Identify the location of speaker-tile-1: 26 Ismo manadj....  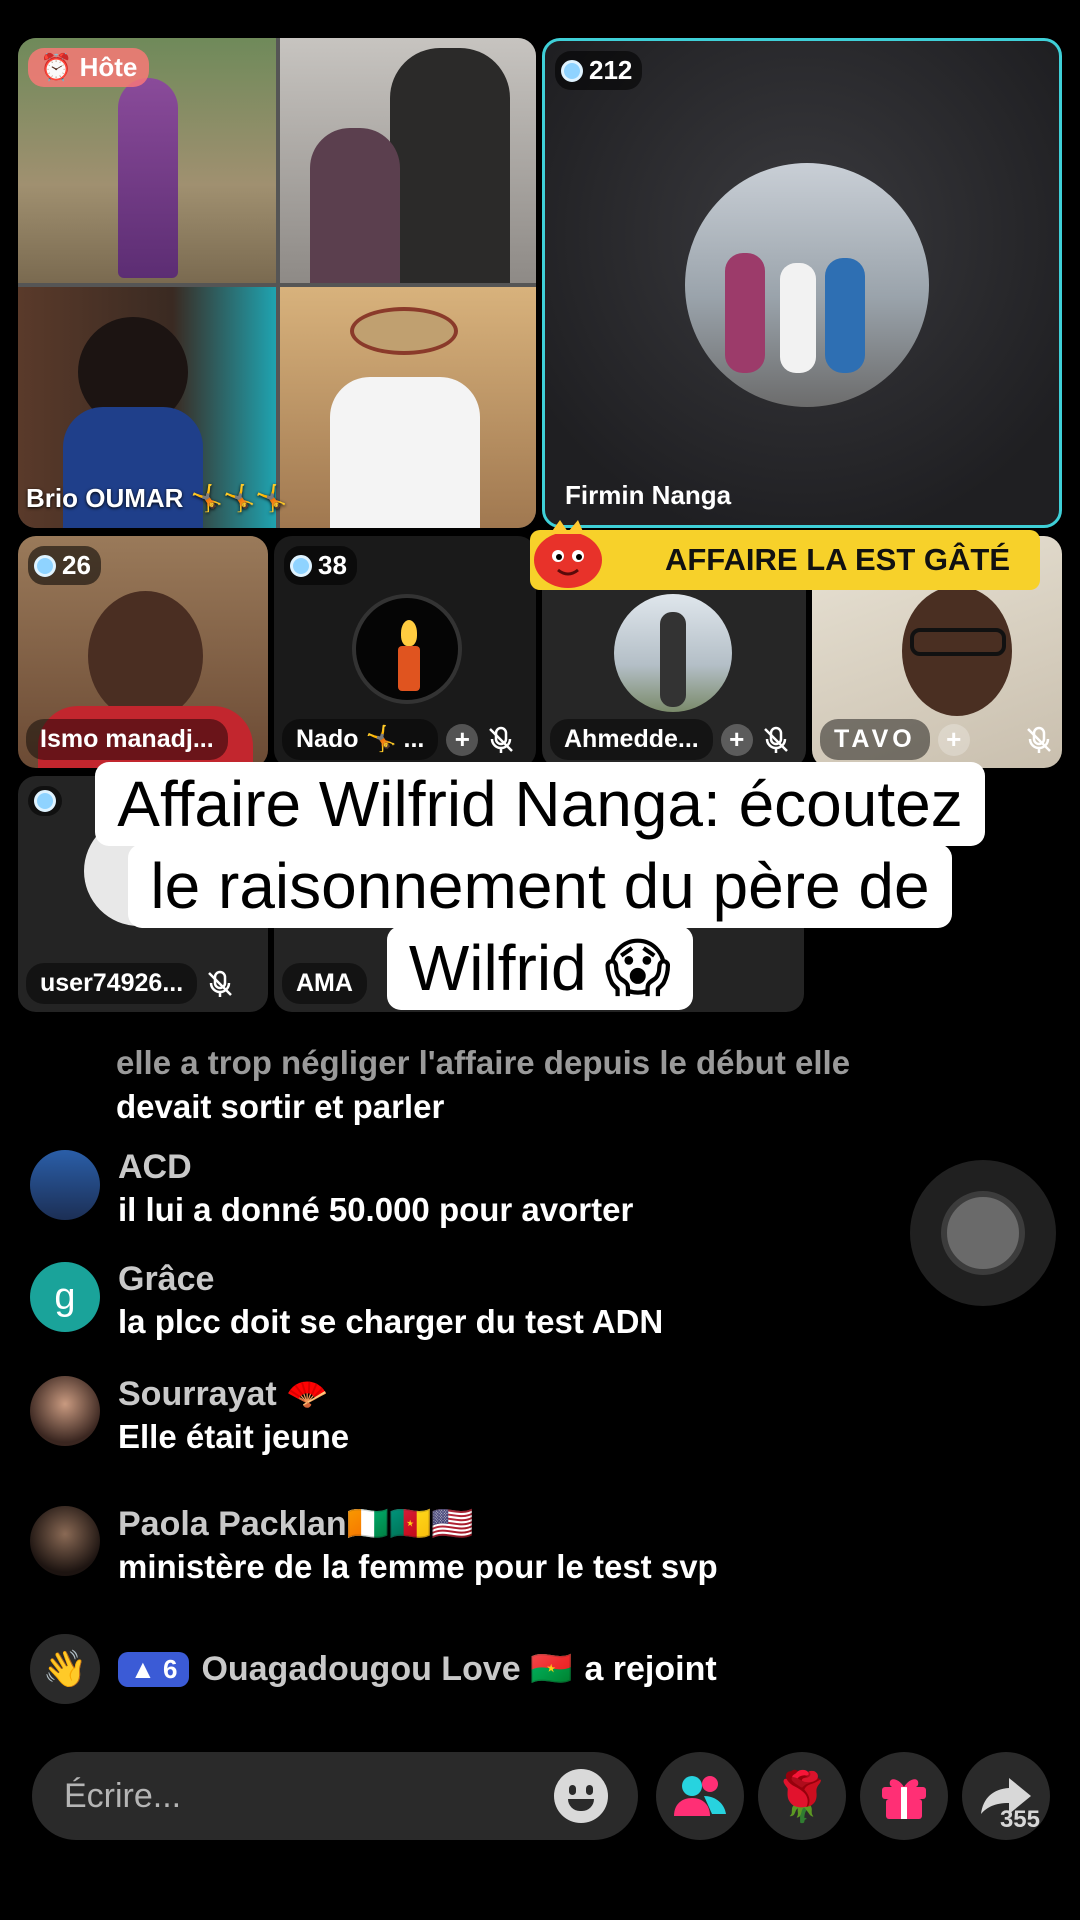
(143, 652).